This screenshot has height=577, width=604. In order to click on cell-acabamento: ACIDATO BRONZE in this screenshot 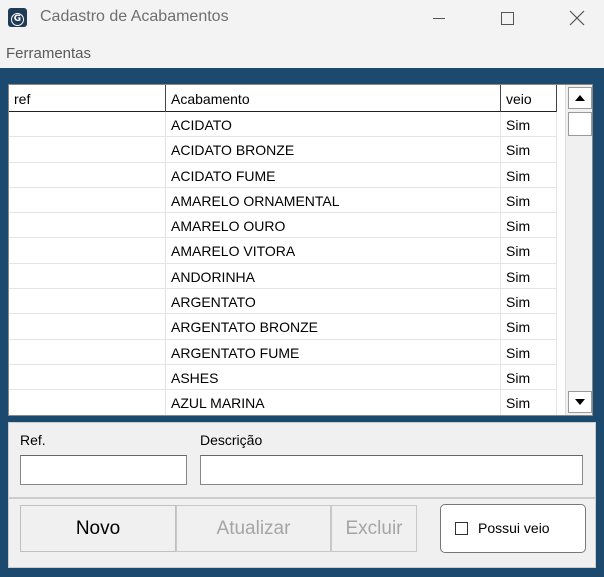, I will do `click(333, 149)`.